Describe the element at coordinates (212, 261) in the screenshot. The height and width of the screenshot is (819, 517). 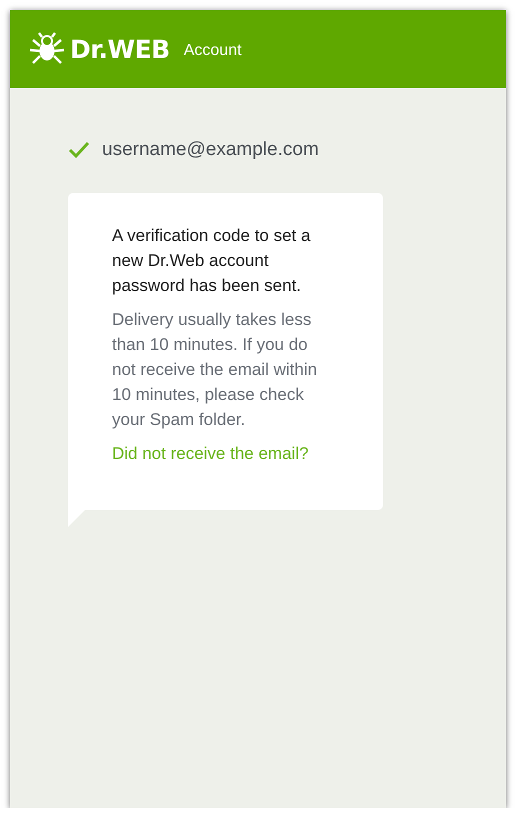
I see `message-heading: A verification code to set a new Dr.Web account password has been sent.` at that location.